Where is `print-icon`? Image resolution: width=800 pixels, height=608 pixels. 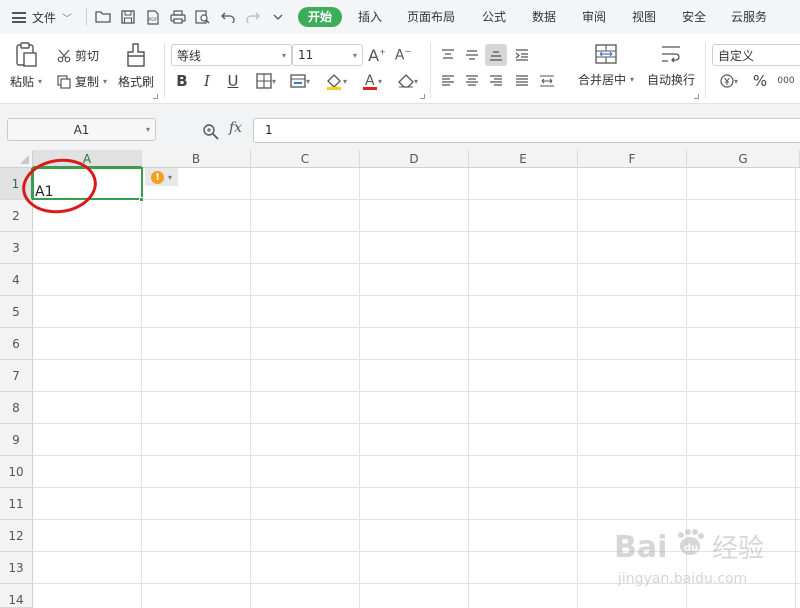 print-icon is located at coordinates (178, 17).